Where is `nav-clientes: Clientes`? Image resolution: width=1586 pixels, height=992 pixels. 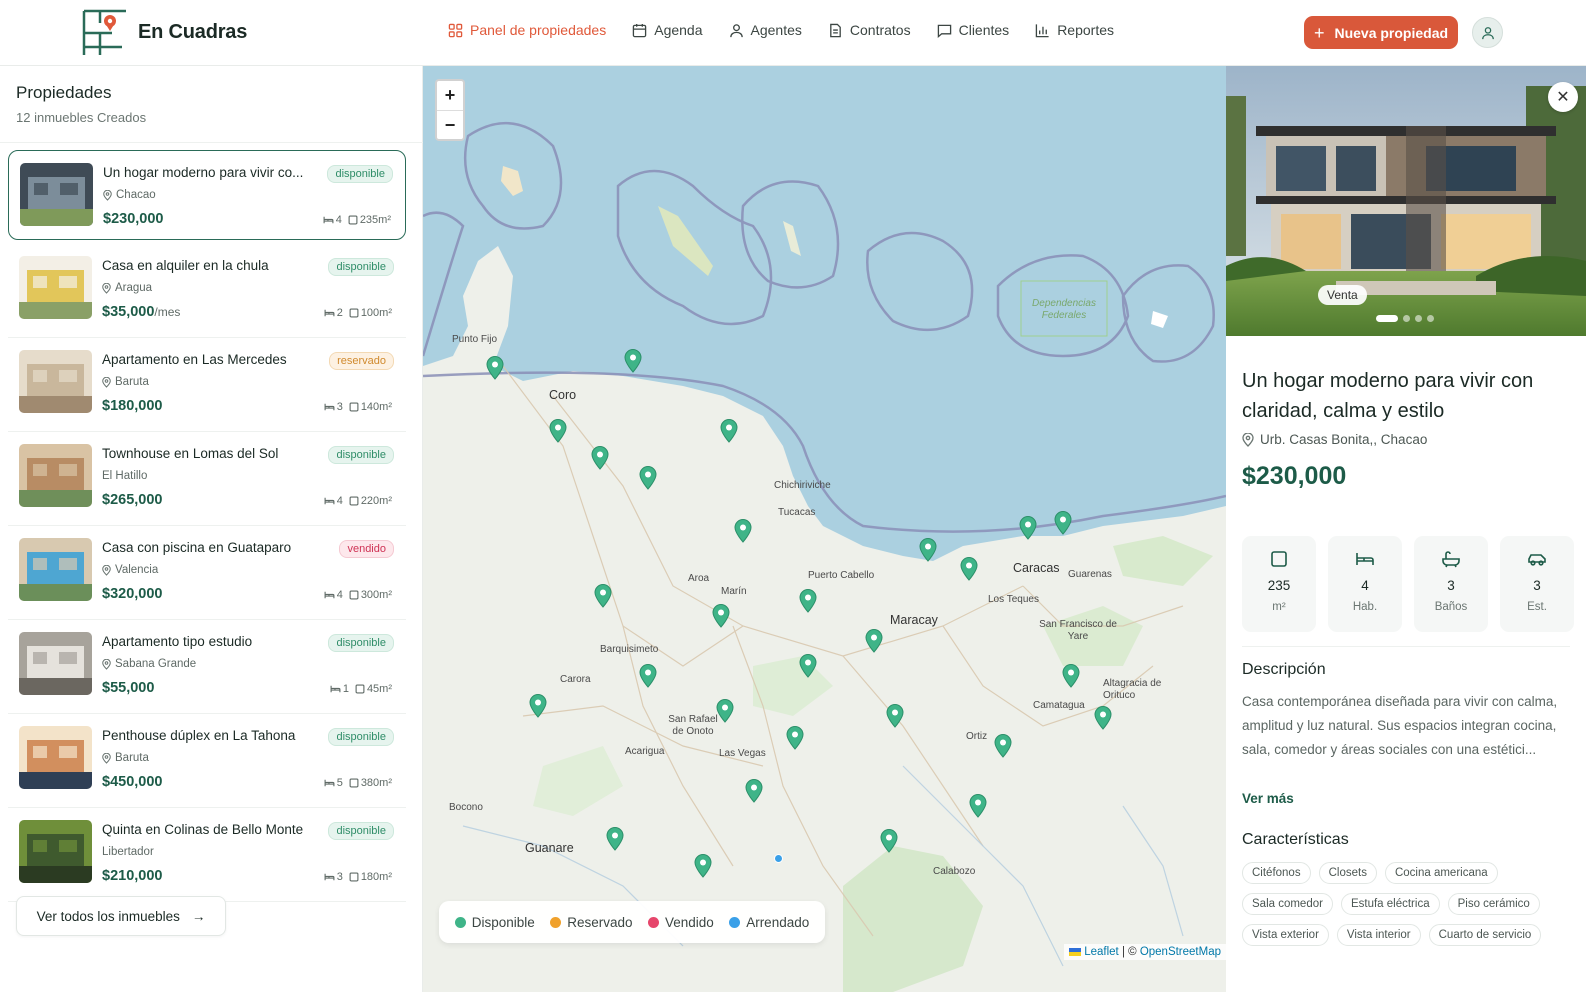 nav-clientes: Clientes is located at coordinates (973, 30).